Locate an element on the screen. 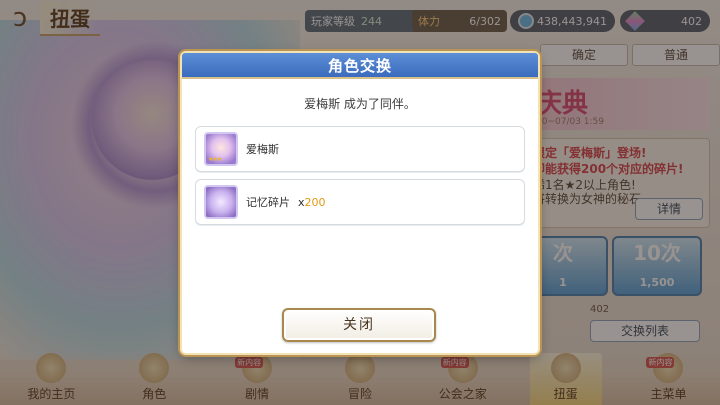 This screenshot has height=405, width=720. rarity-stars-icon: ★★★ is located at coordinates (215, 159).